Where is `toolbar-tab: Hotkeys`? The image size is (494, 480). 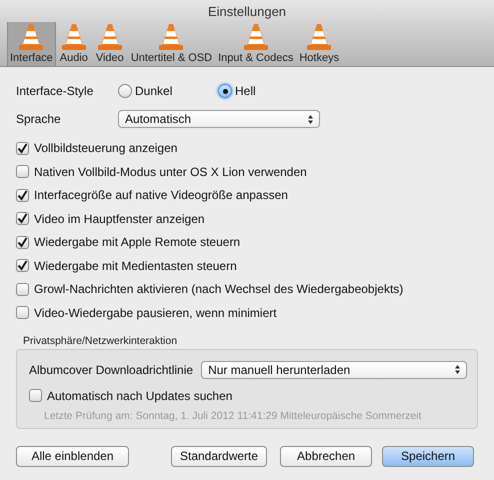
toolbar-tab: Hotkeys is located at coordinates (319, 44).